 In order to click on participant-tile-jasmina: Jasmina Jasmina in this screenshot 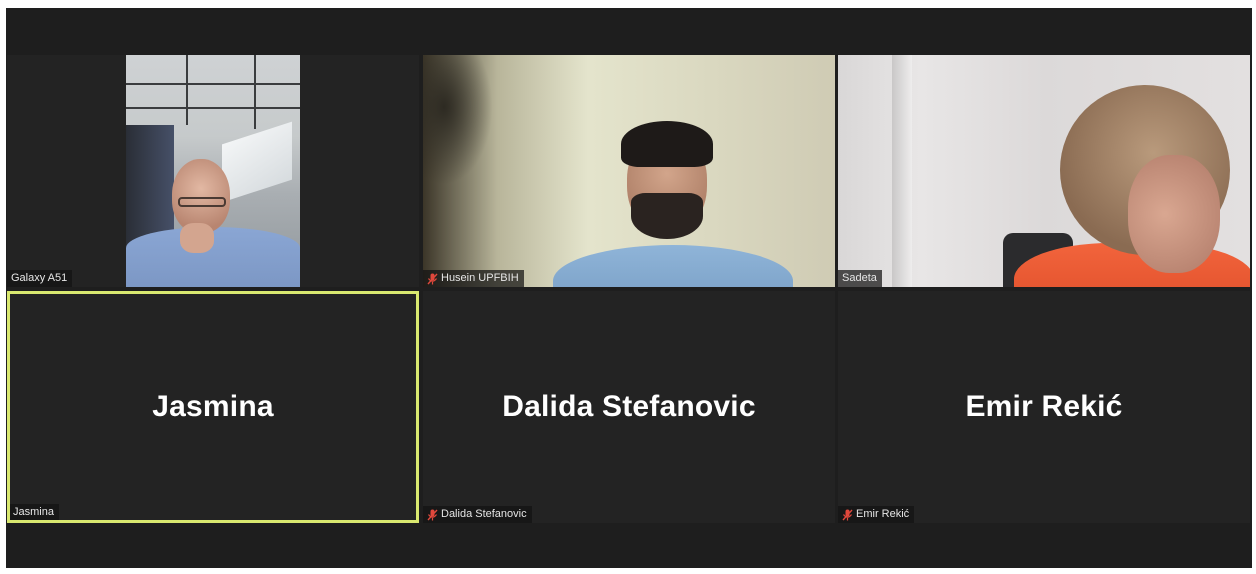, I will do `click(213, 407)`.